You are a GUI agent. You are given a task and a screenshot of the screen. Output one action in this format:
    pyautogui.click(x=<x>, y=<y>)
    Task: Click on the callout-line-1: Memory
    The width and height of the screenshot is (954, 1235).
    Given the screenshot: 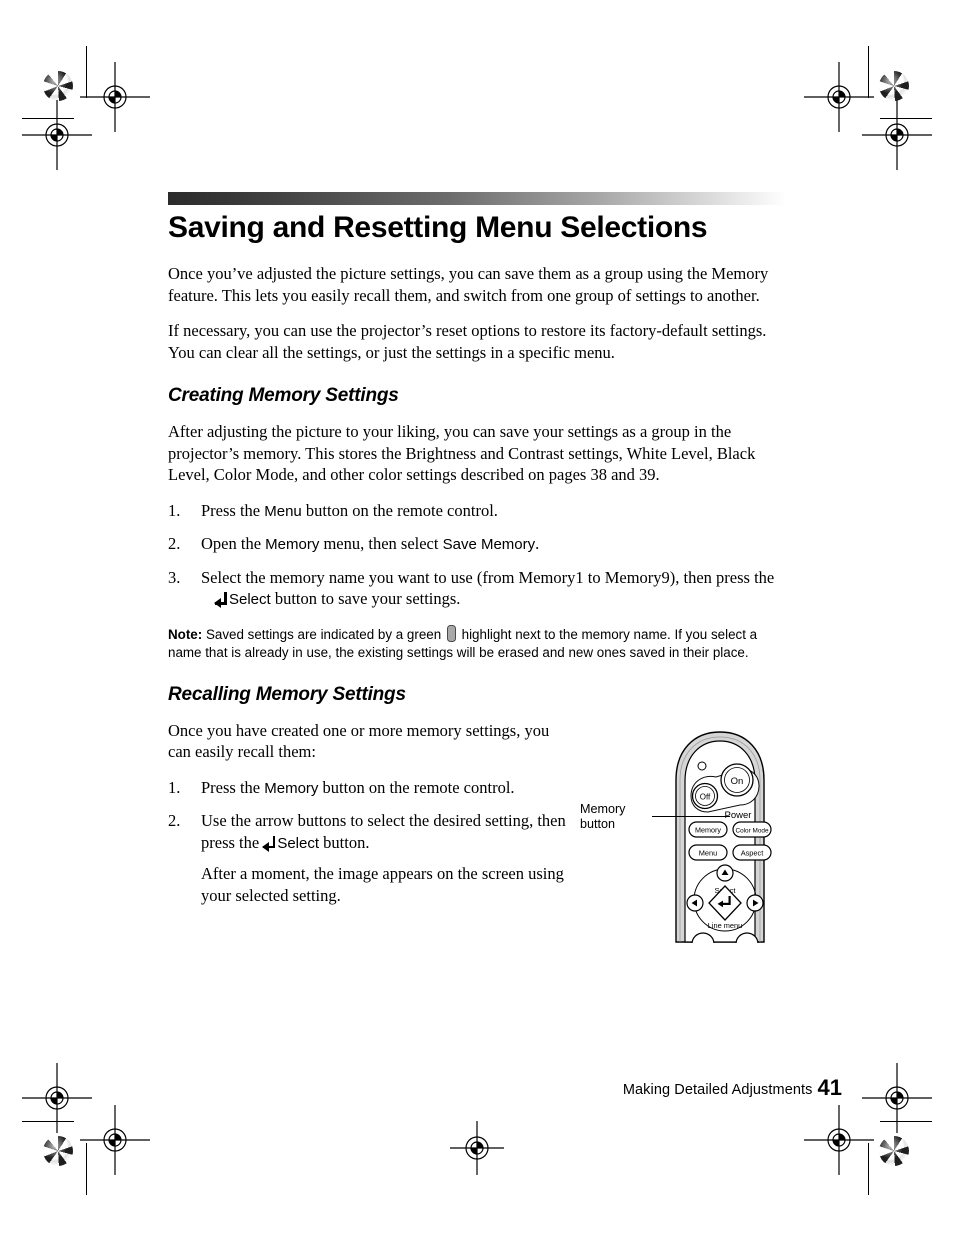 What is the action you would take?
    pyautogui.click(x=603, y=808)
    